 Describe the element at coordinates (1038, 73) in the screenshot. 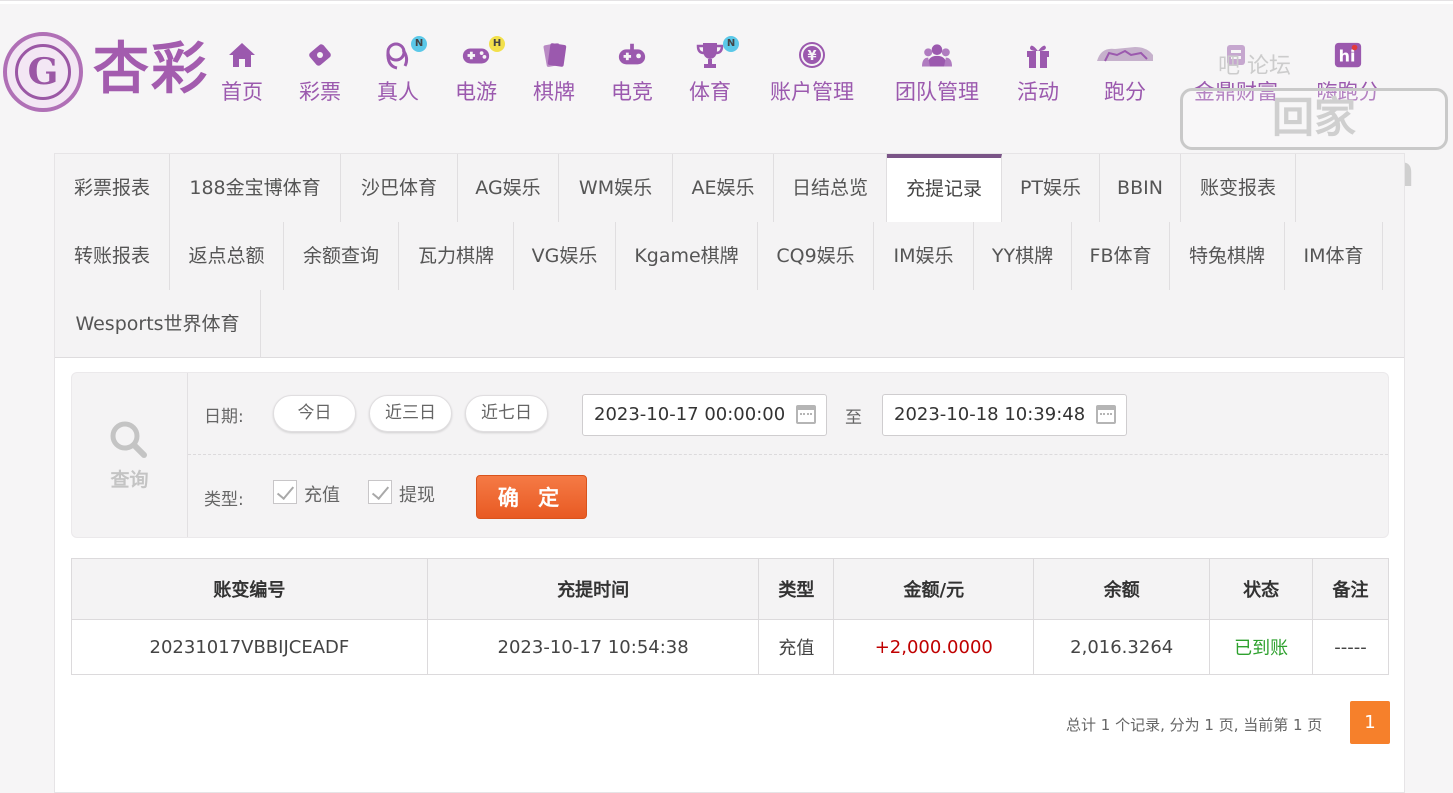

I see `nav-item-promotions: 活动` at that location.